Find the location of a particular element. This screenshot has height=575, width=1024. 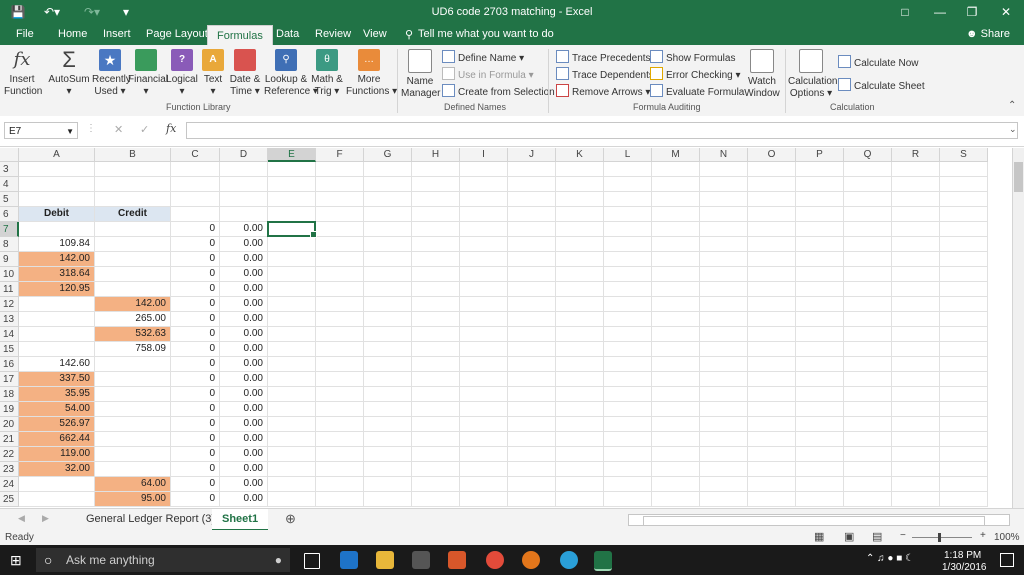

cell-e23 is located at coordinates (292, 469).